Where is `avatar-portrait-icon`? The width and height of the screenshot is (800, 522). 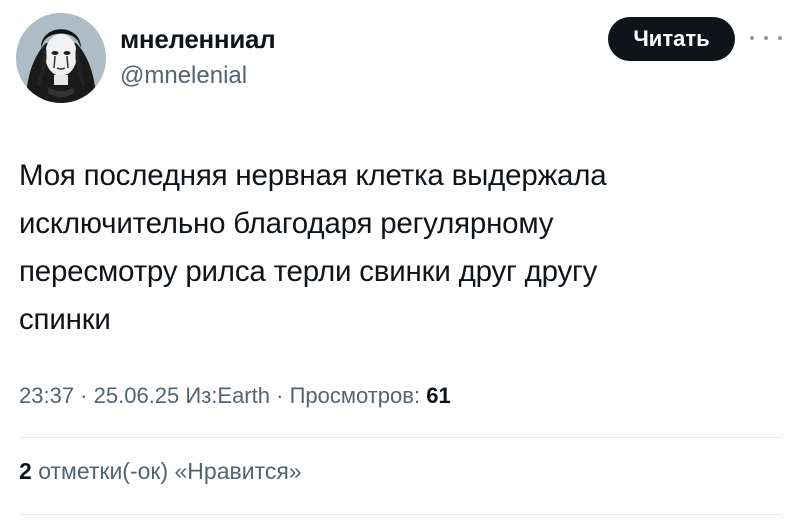 avatar-portrait-icon is located at coordinates (61, 58).